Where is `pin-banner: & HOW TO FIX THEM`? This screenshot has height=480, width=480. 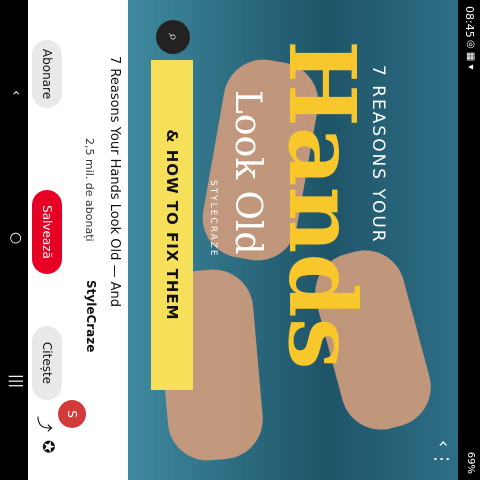
pin-banner: & HOW TO FIX THEM is located at coordinates (172, 225).